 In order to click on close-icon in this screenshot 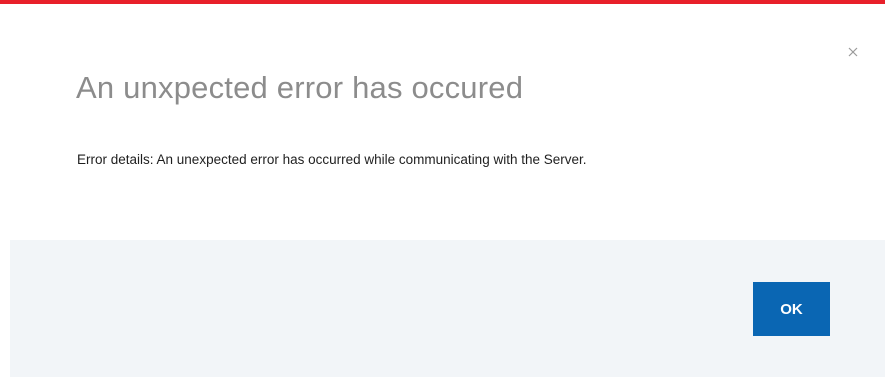, I will do `click(853, 52)`.